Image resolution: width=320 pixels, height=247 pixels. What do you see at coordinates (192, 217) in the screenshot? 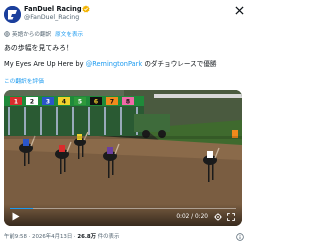
I see `video-time: 0:02 / 0:20` at bounding box center [192, 217].